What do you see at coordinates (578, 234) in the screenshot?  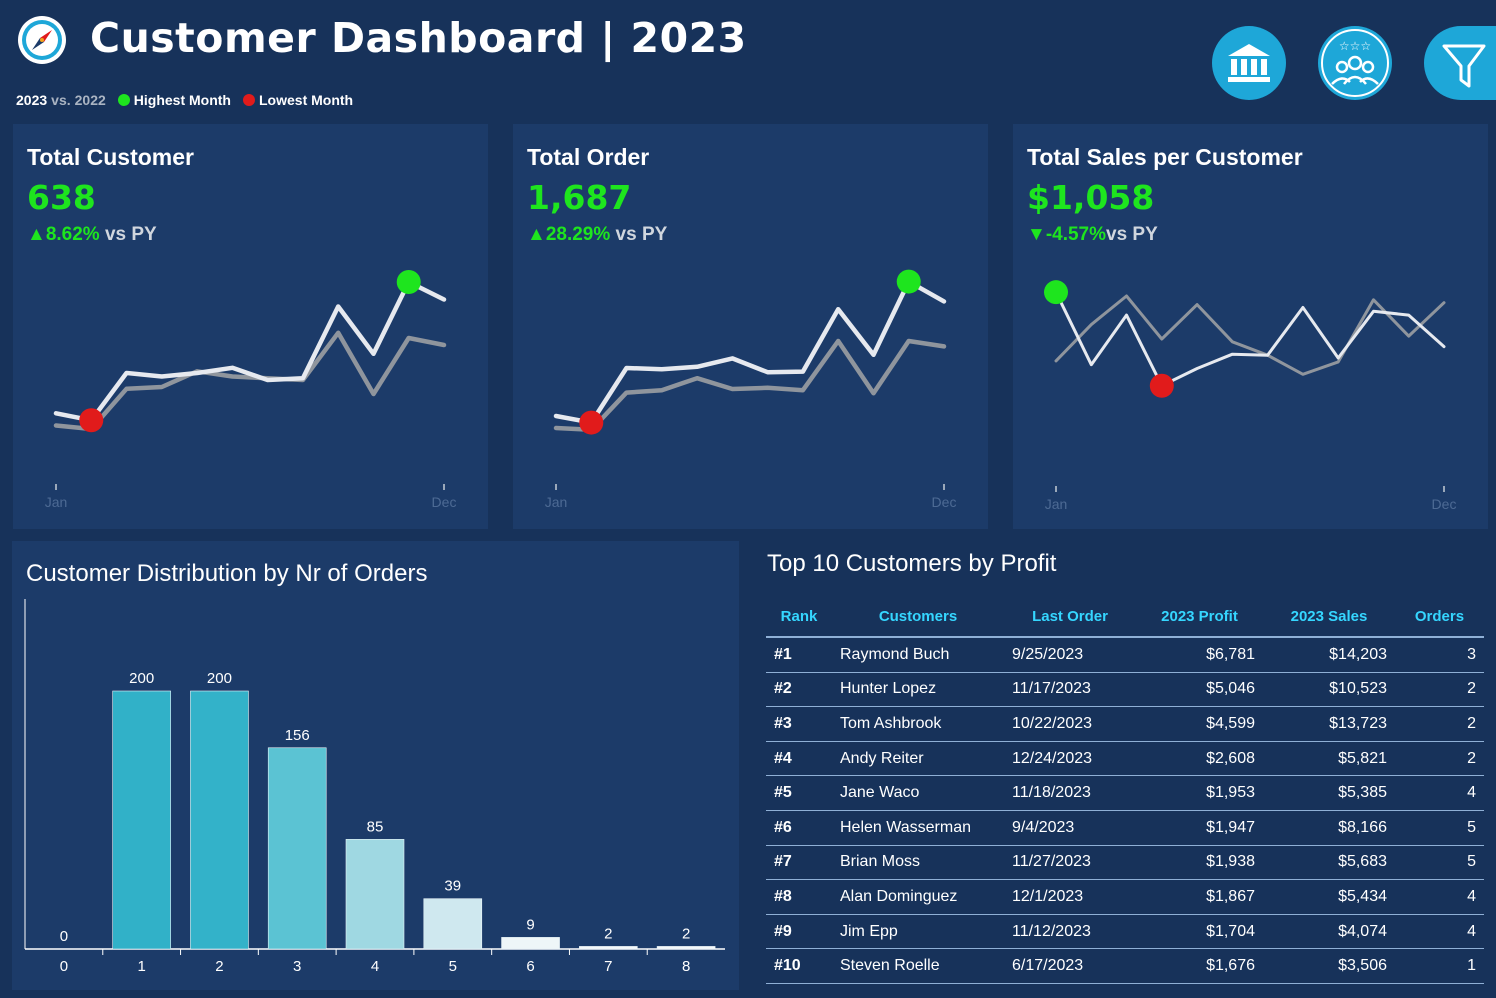 I see `kpi-delta-pct: 28.29%` at bounding box center [578, 234].